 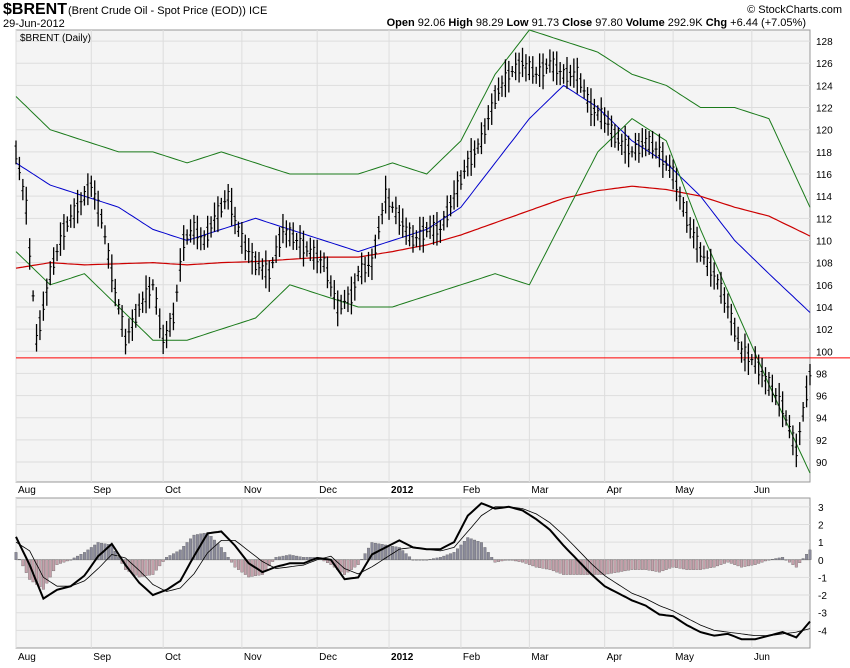 I want to click on indicator-y-tick-label: -1, so click(x=822, y=578).